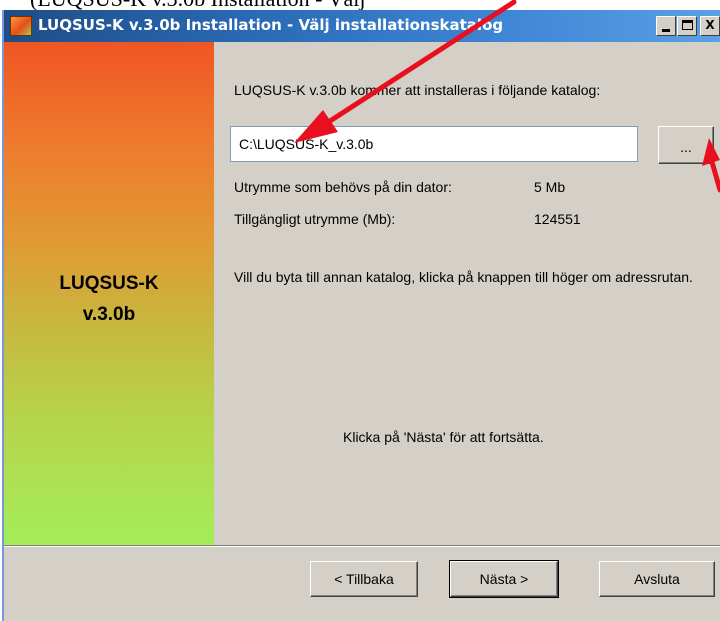 Image resolution: width=720 pixels, height=621 pixels. I want to click on cropped-caption: (LUQSUS-K v.3.0b Installation - Välj, so click(360, 5).